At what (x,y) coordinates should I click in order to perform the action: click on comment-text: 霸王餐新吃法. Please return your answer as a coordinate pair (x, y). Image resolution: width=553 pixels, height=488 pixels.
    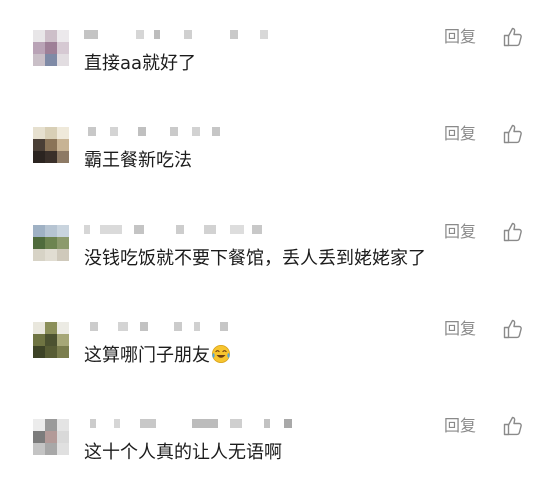
    Looking at the image, I should click on (138, 160).